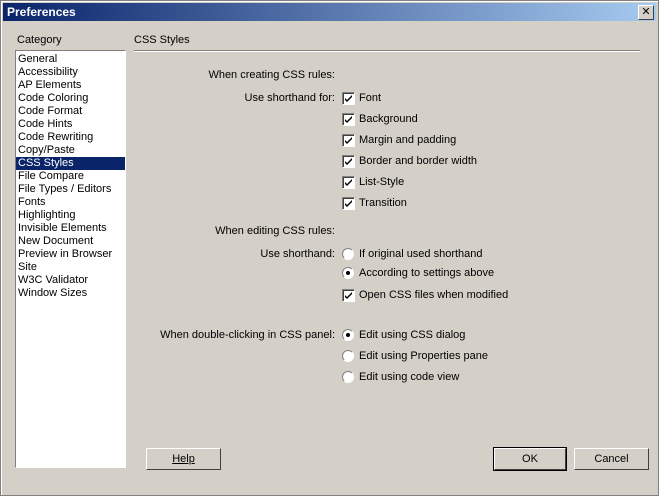  I want to click on section-title: CSS Styles, so click(162, 40).